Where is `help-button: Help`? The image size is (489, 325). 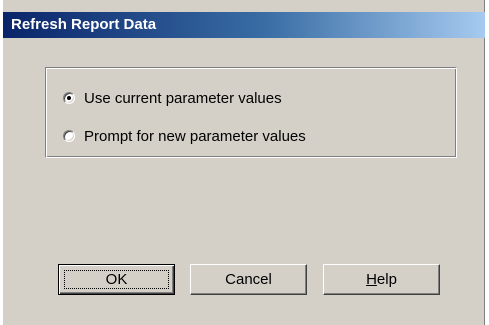 help-button: Help is located at coordinates (381, 279).